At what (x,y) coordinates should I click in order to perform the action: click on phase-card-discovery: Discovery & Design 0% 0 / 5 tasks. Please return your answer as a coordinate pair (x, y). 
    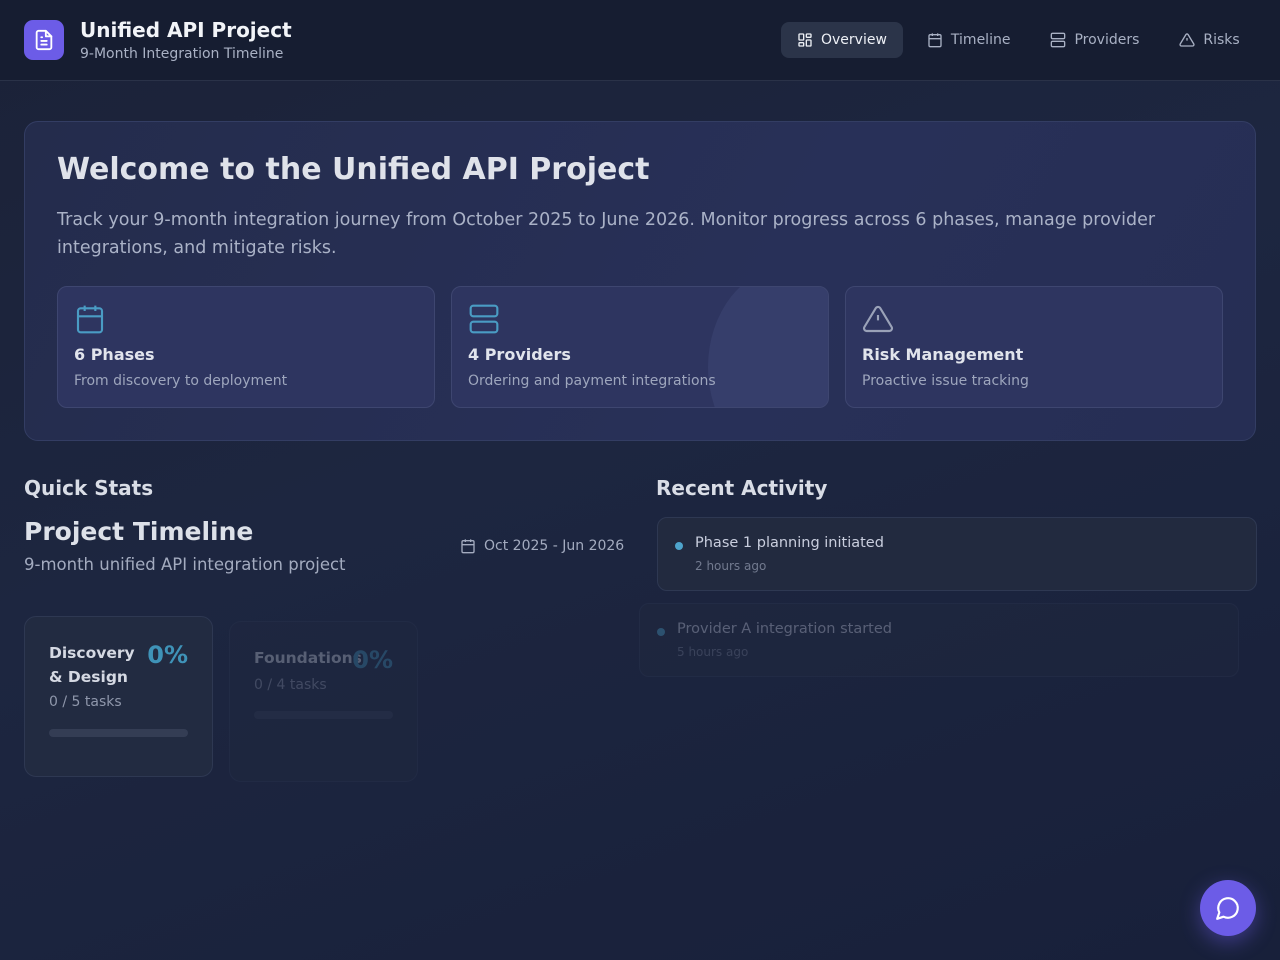
    Looking at the image, I should click on (118, 696).